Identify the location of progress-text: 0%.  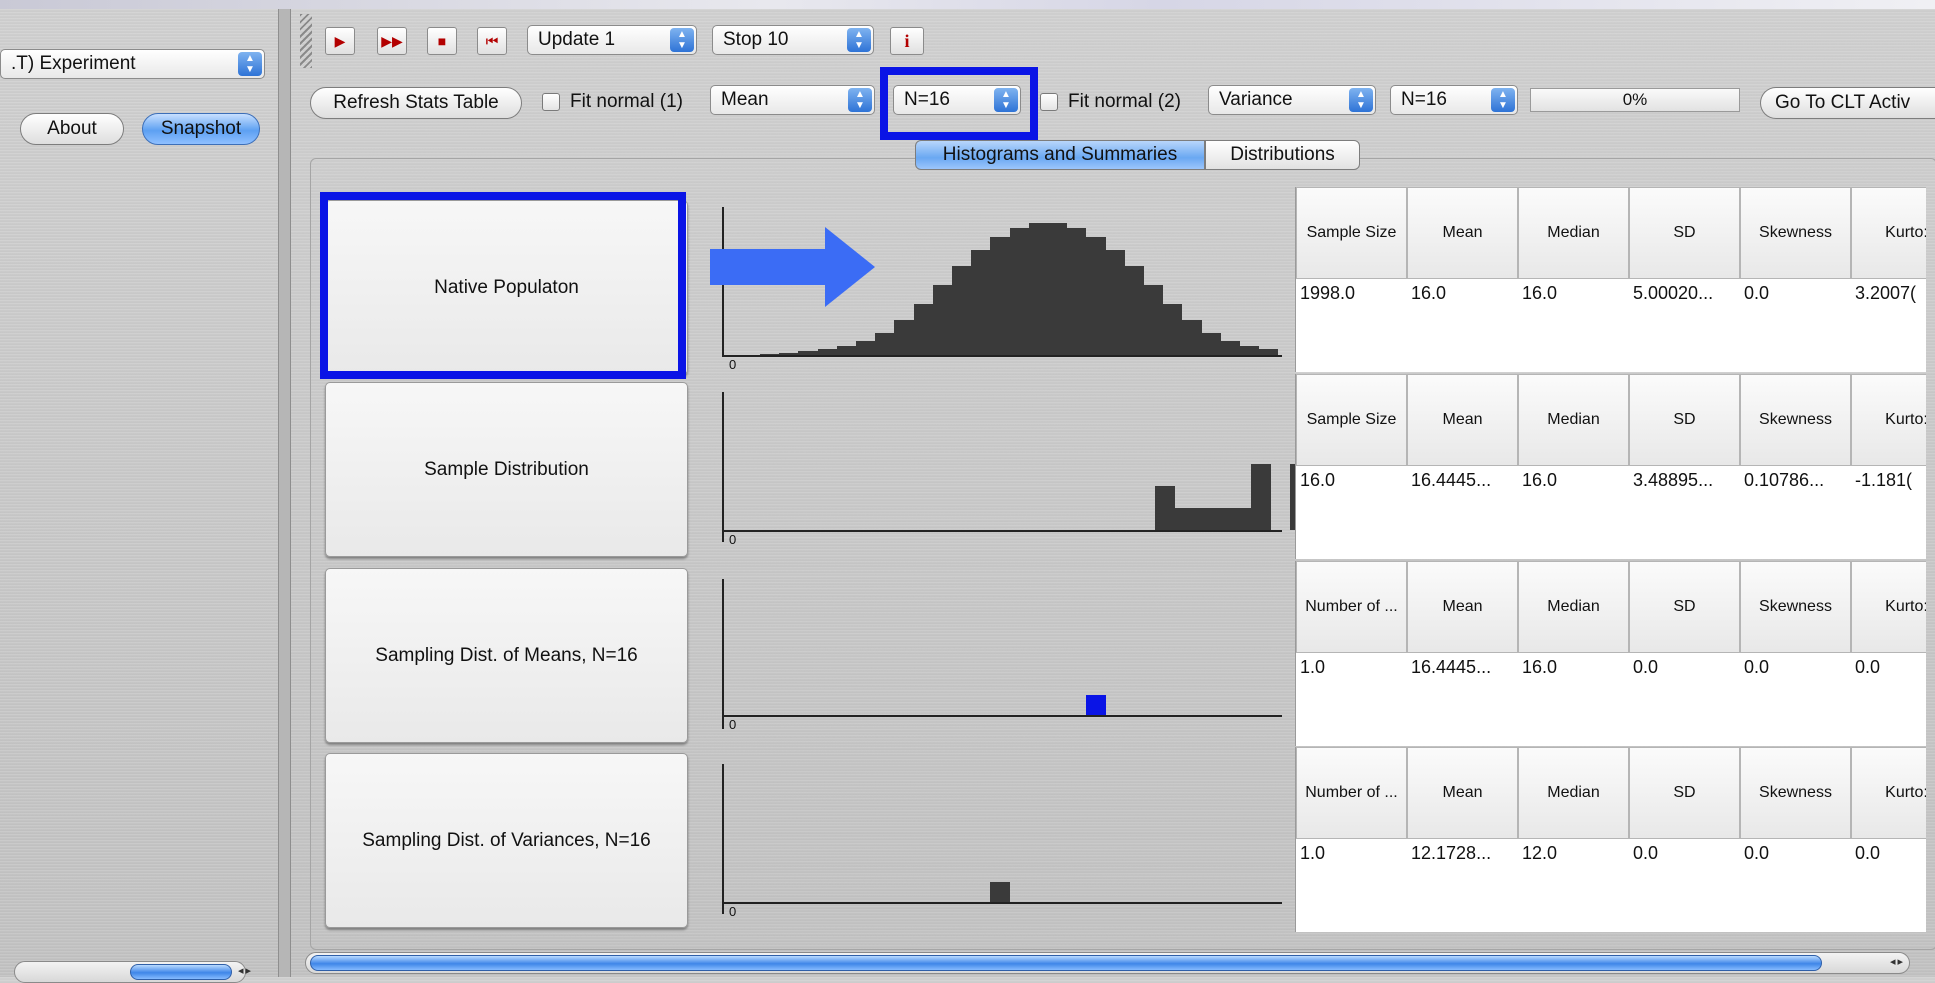
(1635, 99).